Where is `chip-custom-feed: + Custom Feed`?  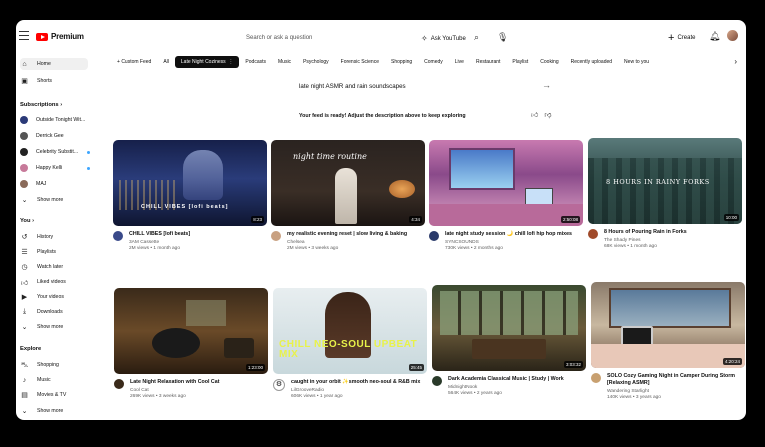 chip-custom-feed: + Custom Feed is located at coordinates (134, 62).